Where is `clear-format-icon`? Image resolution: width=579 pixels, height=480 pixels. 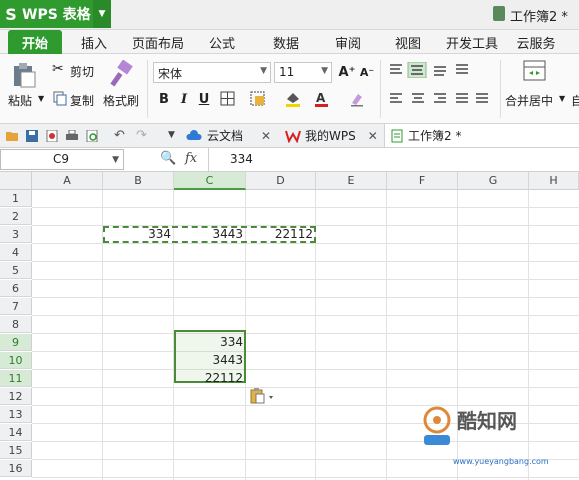 clear-format-icon is located at coordinates (357, 99).